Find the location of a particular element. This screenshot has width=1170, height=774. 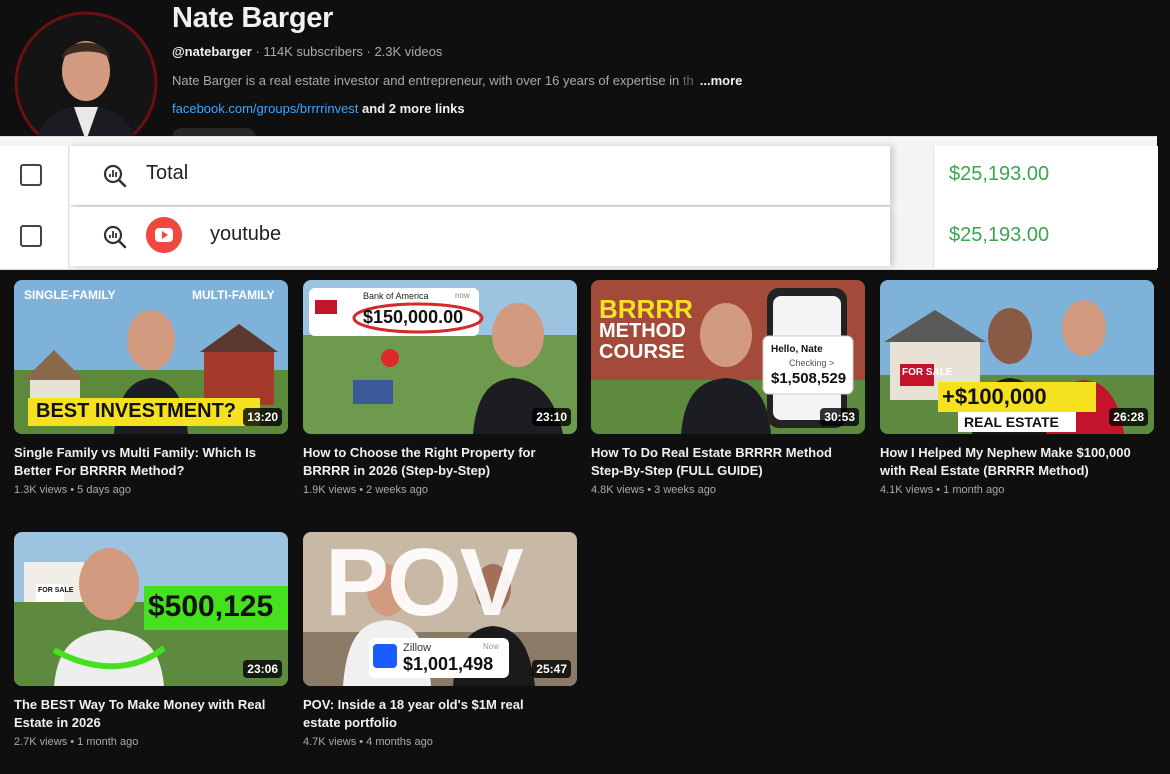

channel-name: Nate Barger is located at coordinates (253, 18).